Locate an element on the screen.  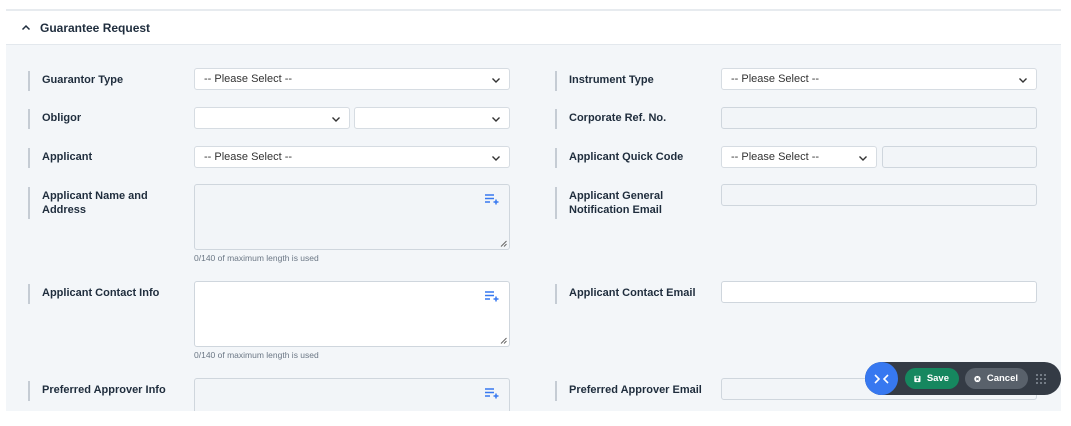
applicant-contact-email-input is located at coordinates (879, 292).